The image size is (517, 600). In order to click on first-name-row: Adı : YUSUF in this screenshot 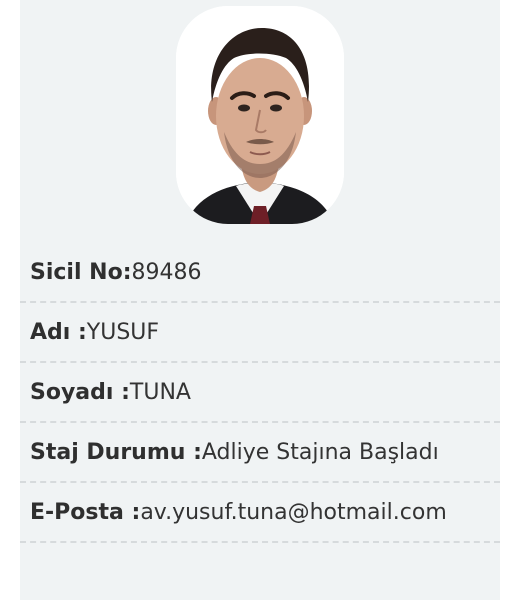, I will do `click(260, 333)`.